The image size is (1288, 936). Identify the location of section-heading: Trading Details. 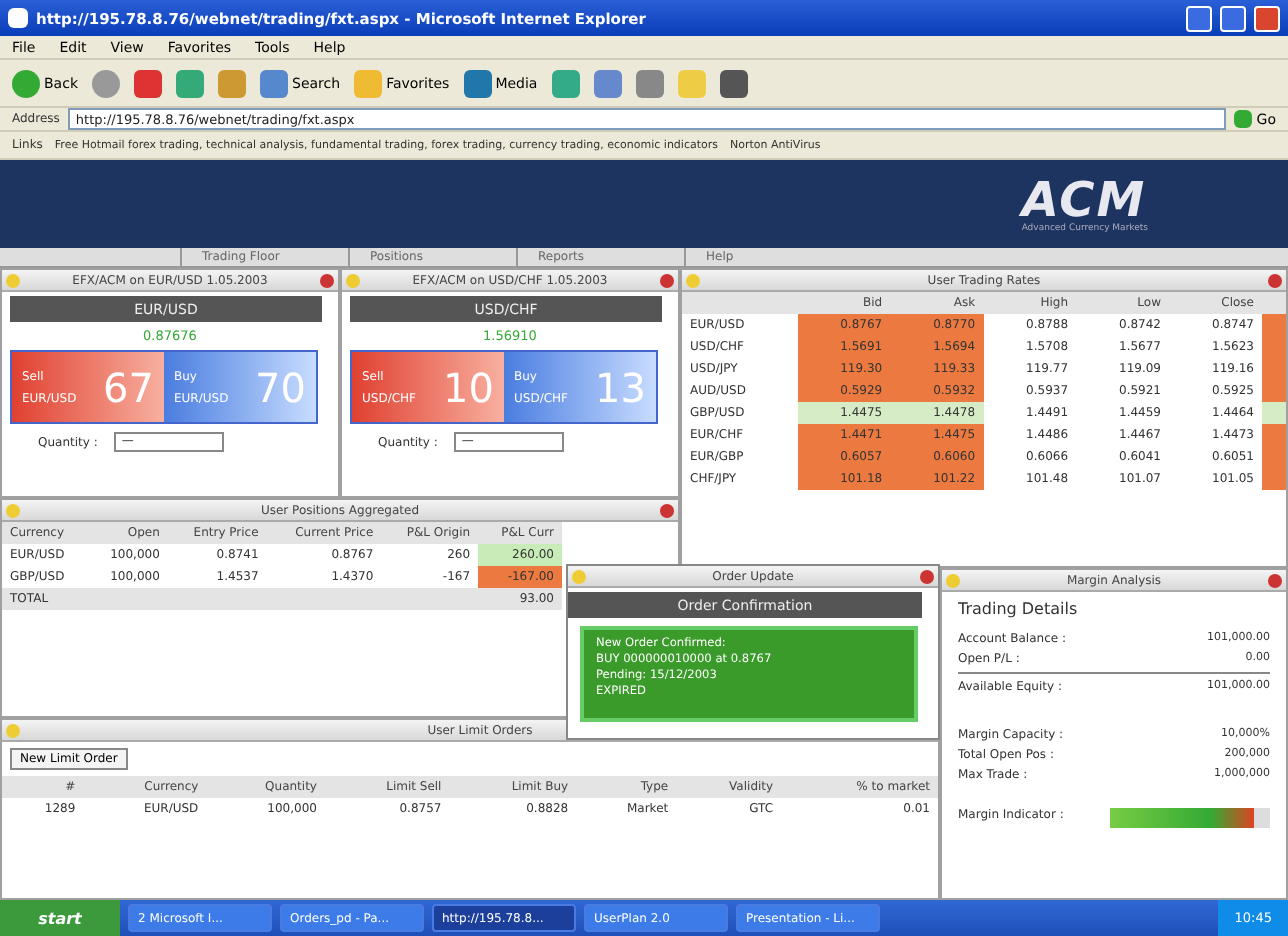
(1019, 609).